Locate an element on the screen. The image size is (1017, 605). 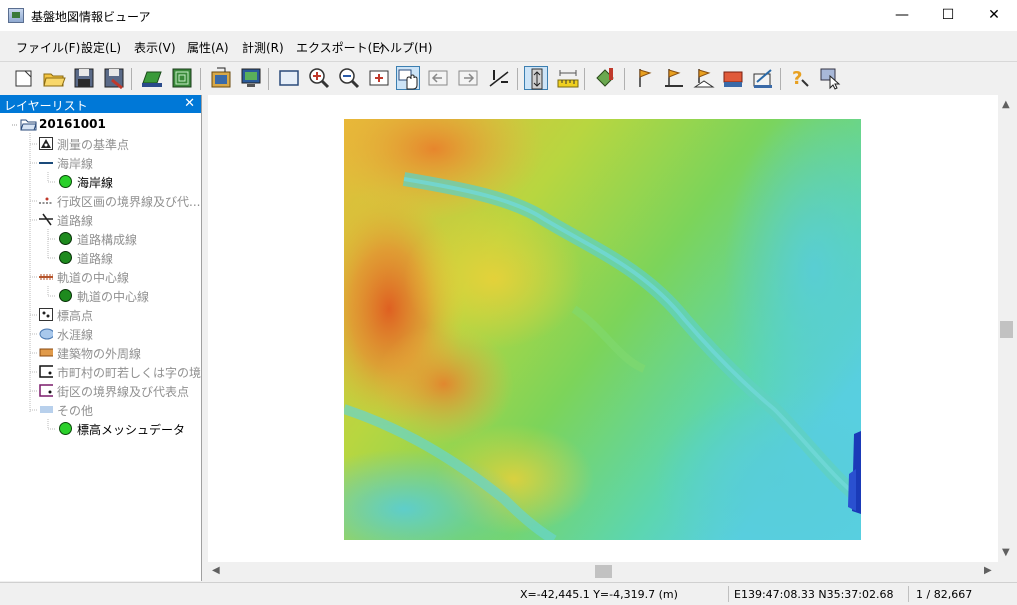
maximize-button: ☐ is located at coordinates (948, 15).